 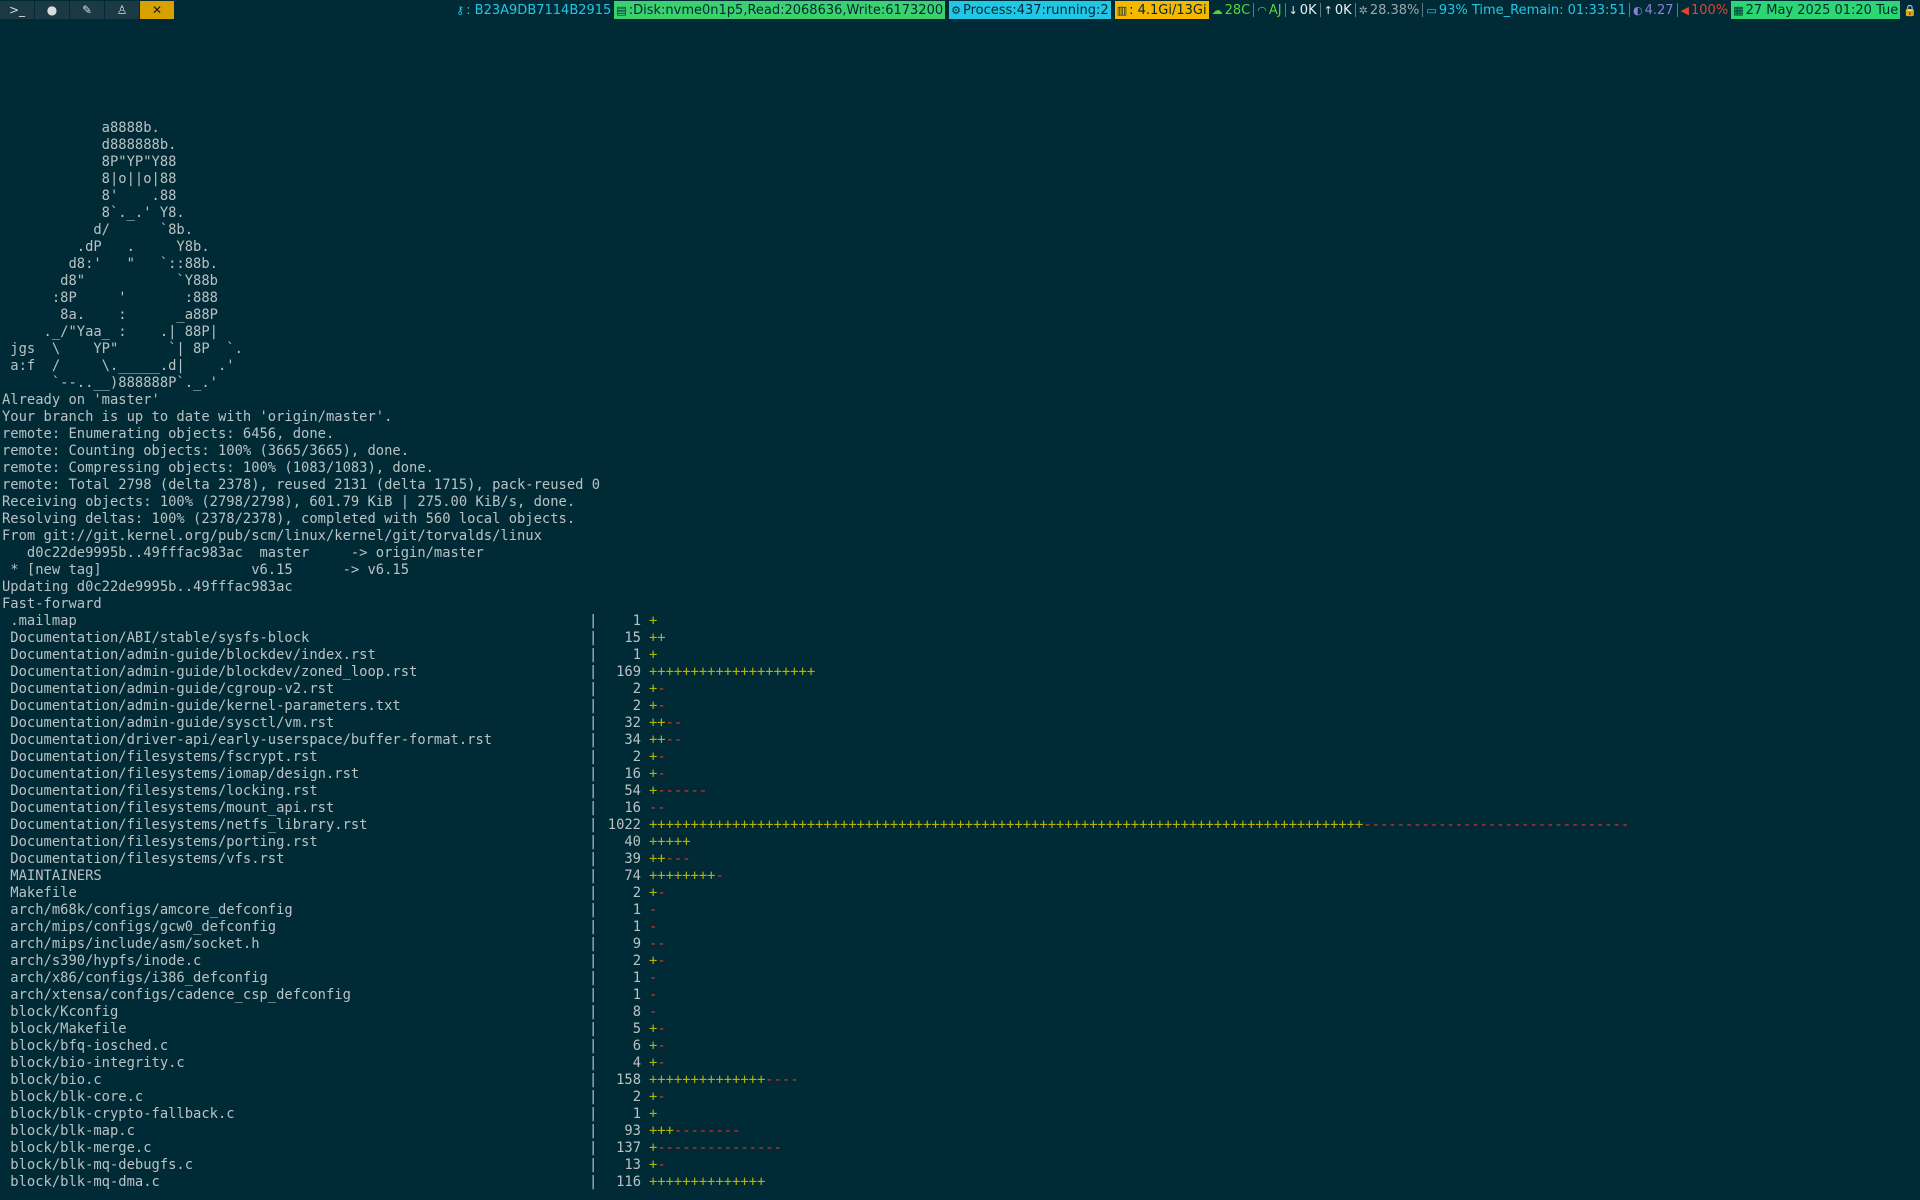 What do you see at coordinates (1161, 10) in the screenshot?
I see `status-memory: ▥ : 4.1Gi/13Gi` at bounding box center [1161, 10].